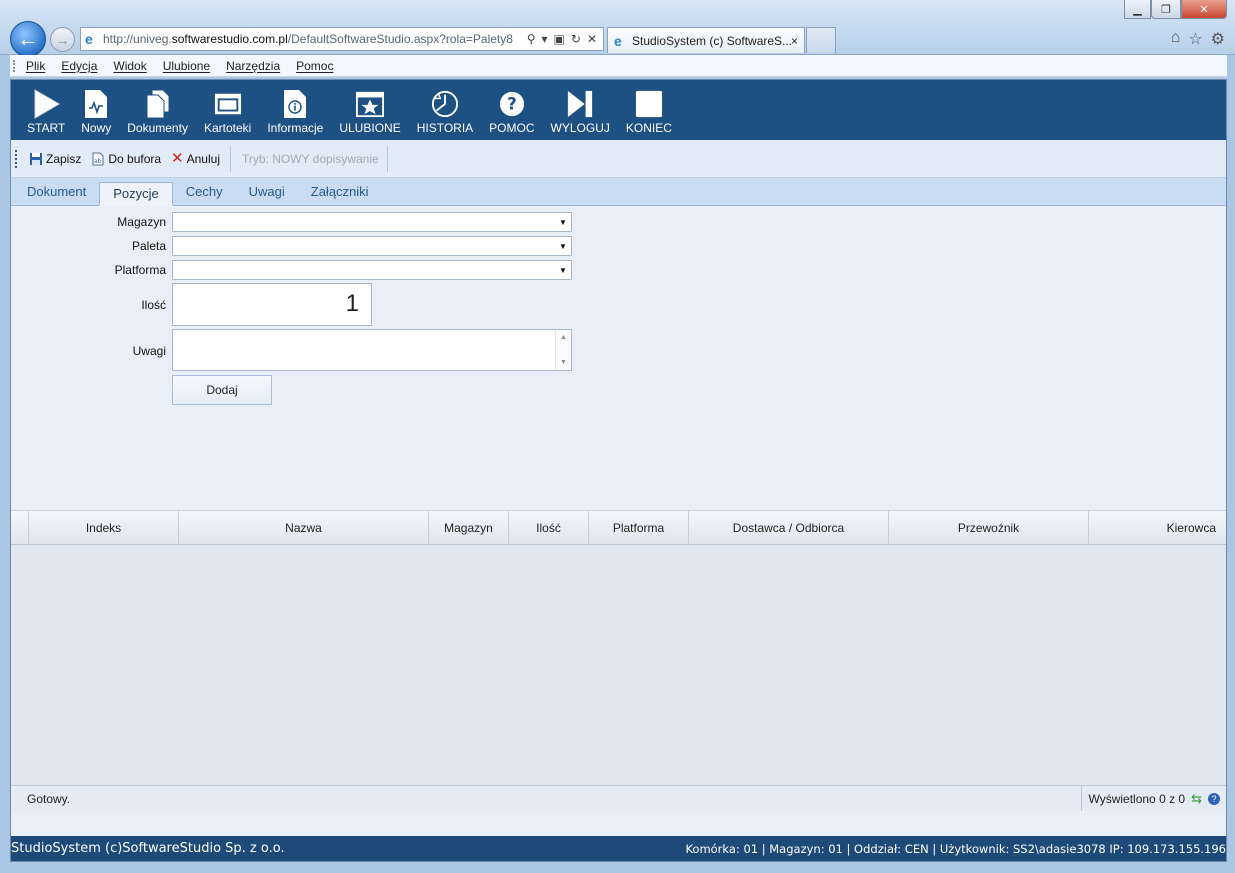 This screenshot has height=873, width=1235. Describe the element at coordinates (230, 158) in the screenshot. I see `command-separator` at that location.